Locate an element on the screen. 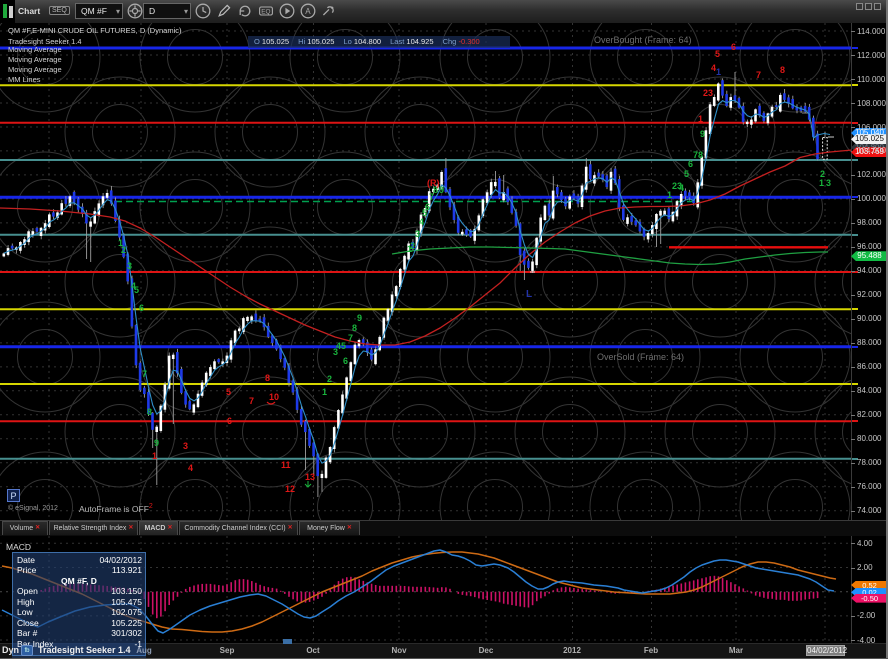  svg-text: 10 is located at coordinates (274, 397).